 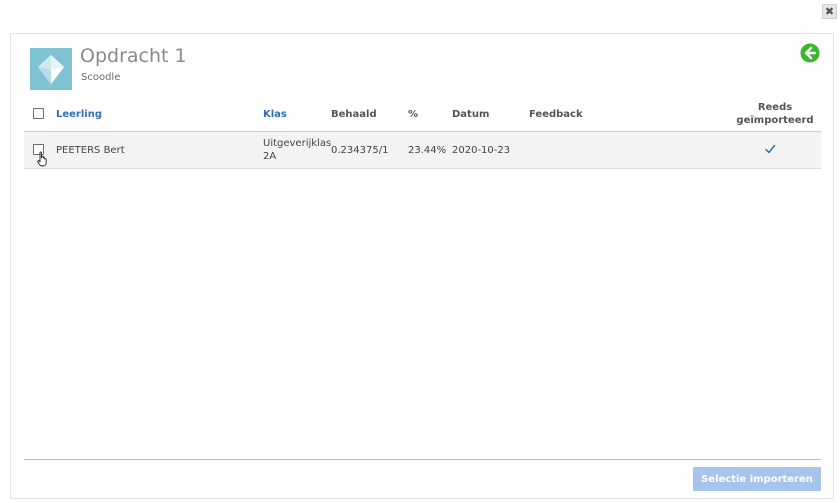 What do you see at coordinates (829, 11) in the screenshot?
I see `close-window-button: ✖` at bounding box center [829, 11].